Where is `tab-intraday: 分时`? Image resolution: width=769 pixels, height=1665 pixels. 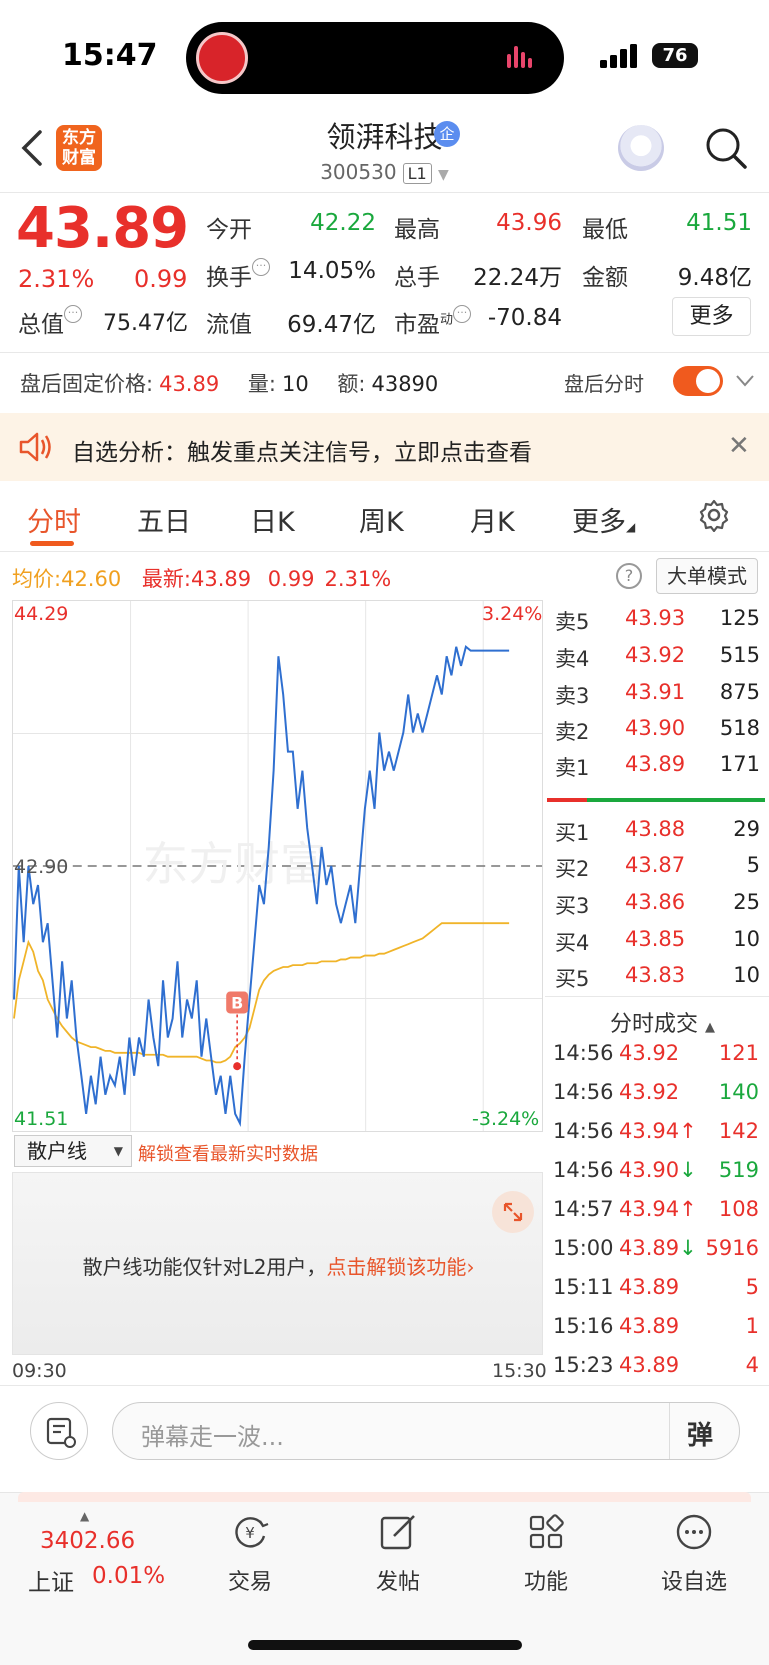 tab-intraday: 分时 is located at coordinates (54, 519).